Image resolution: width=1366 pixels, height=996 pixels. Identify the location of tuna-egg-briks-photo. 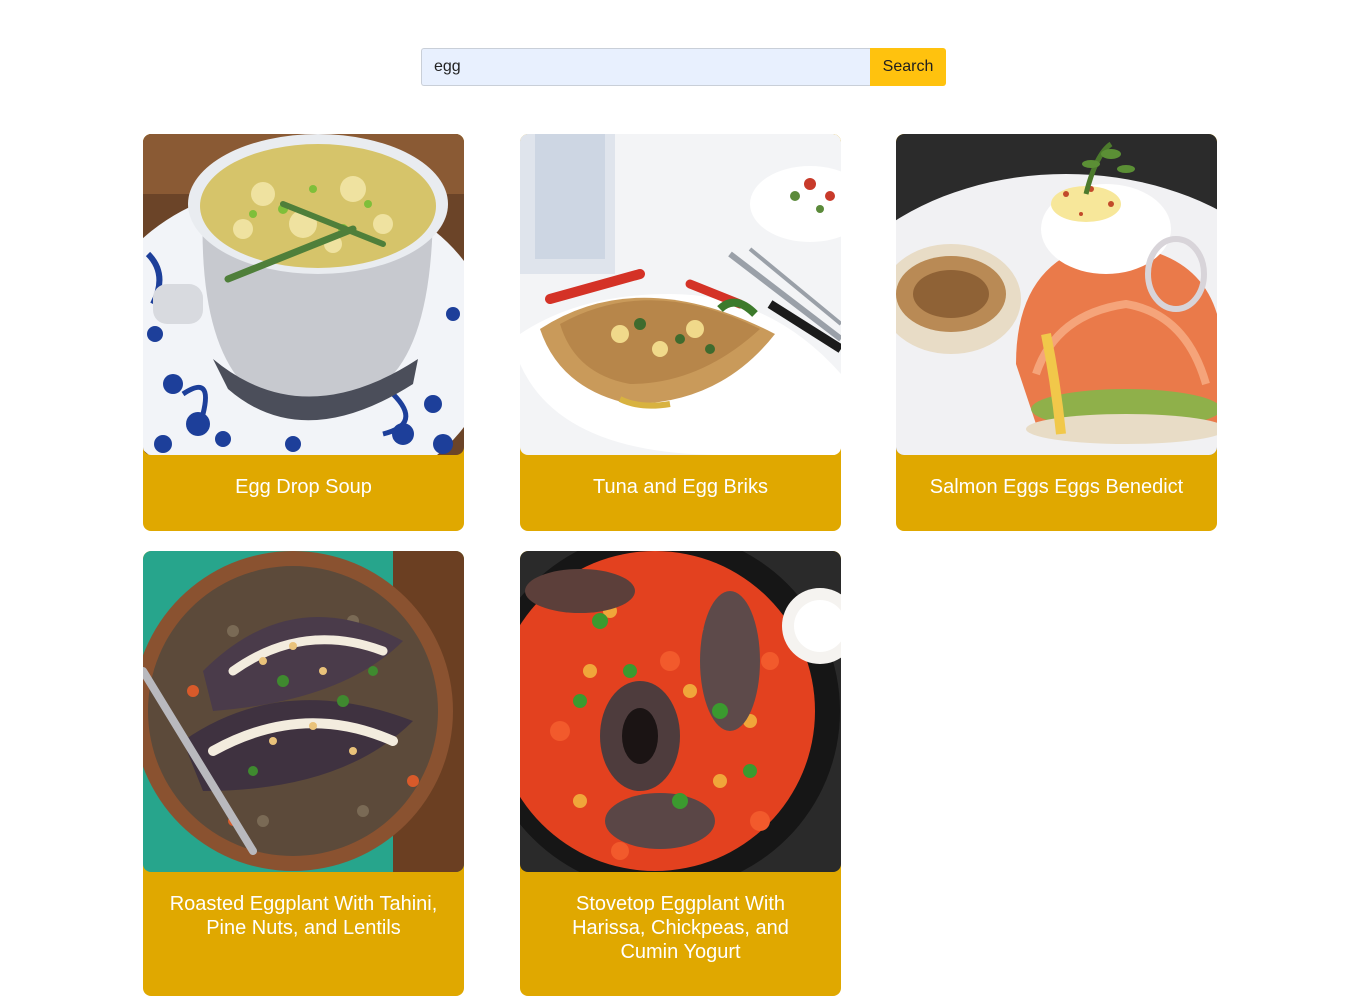
(680, 294).